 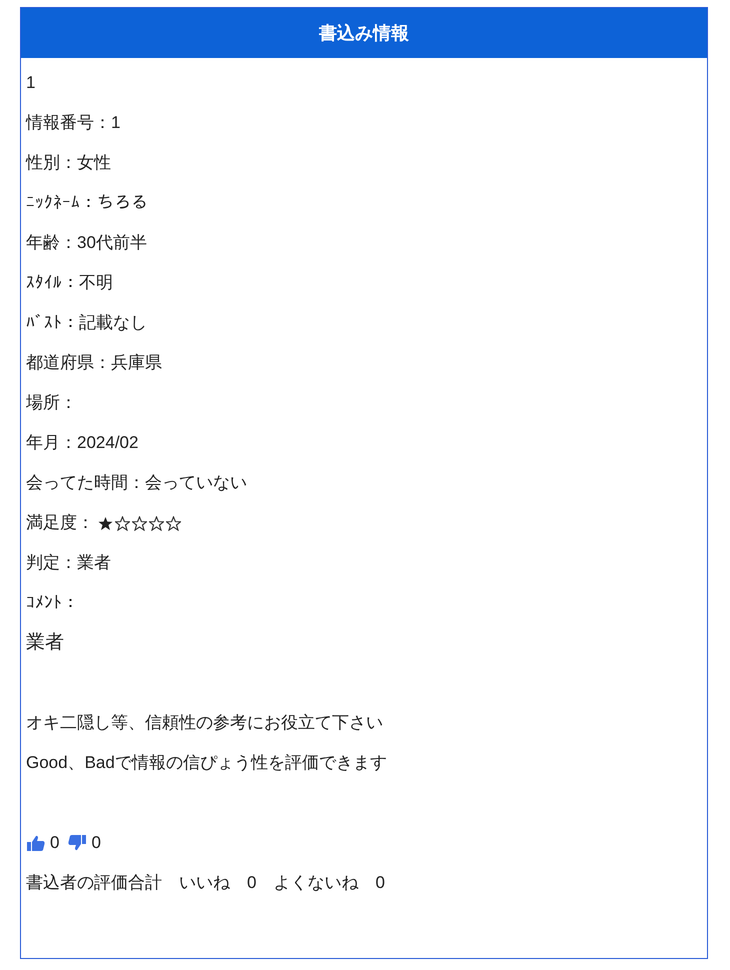 What do you see at coordinates (206, 883) in the screenshot?
I see `rating-summary: 書込者の評価合計 いいね 0 よくないね 0` at bounding box center [206, 883].